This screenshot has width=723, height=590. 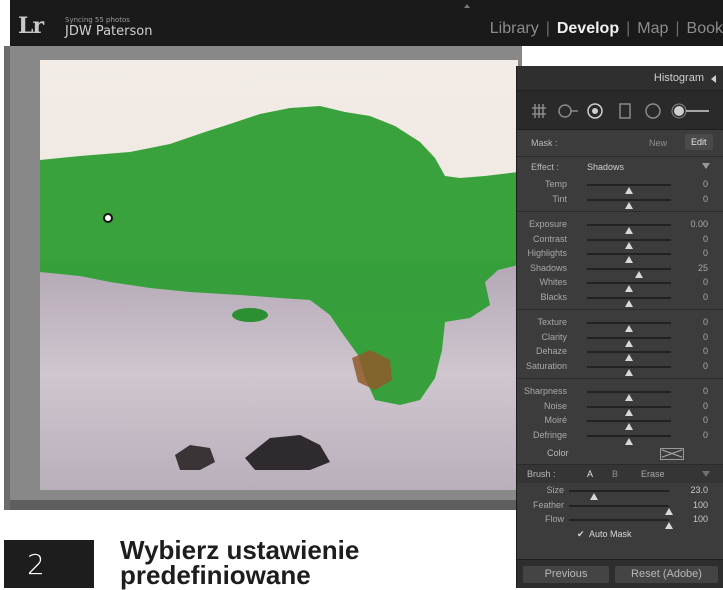 I want to click on color-row: Color, so click(x=620, y=453).